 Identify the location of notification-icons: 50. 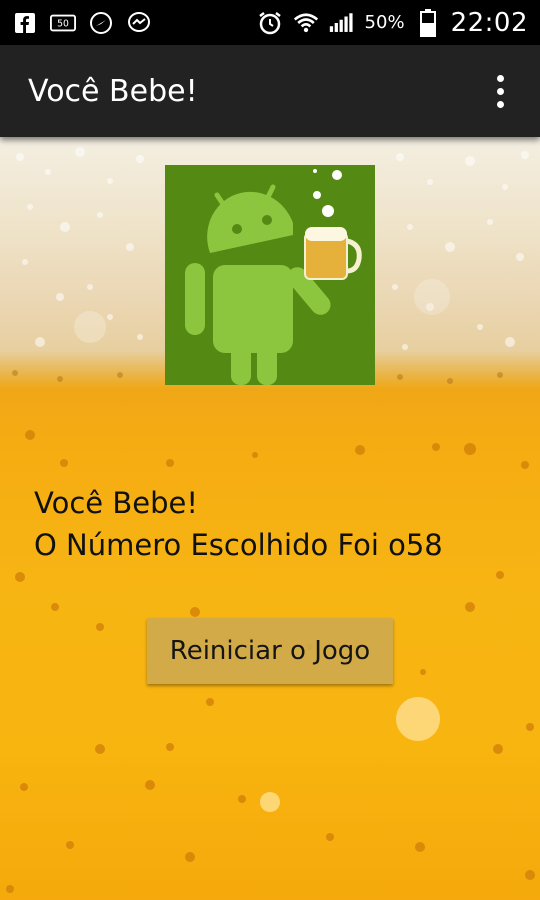
(76, 23).